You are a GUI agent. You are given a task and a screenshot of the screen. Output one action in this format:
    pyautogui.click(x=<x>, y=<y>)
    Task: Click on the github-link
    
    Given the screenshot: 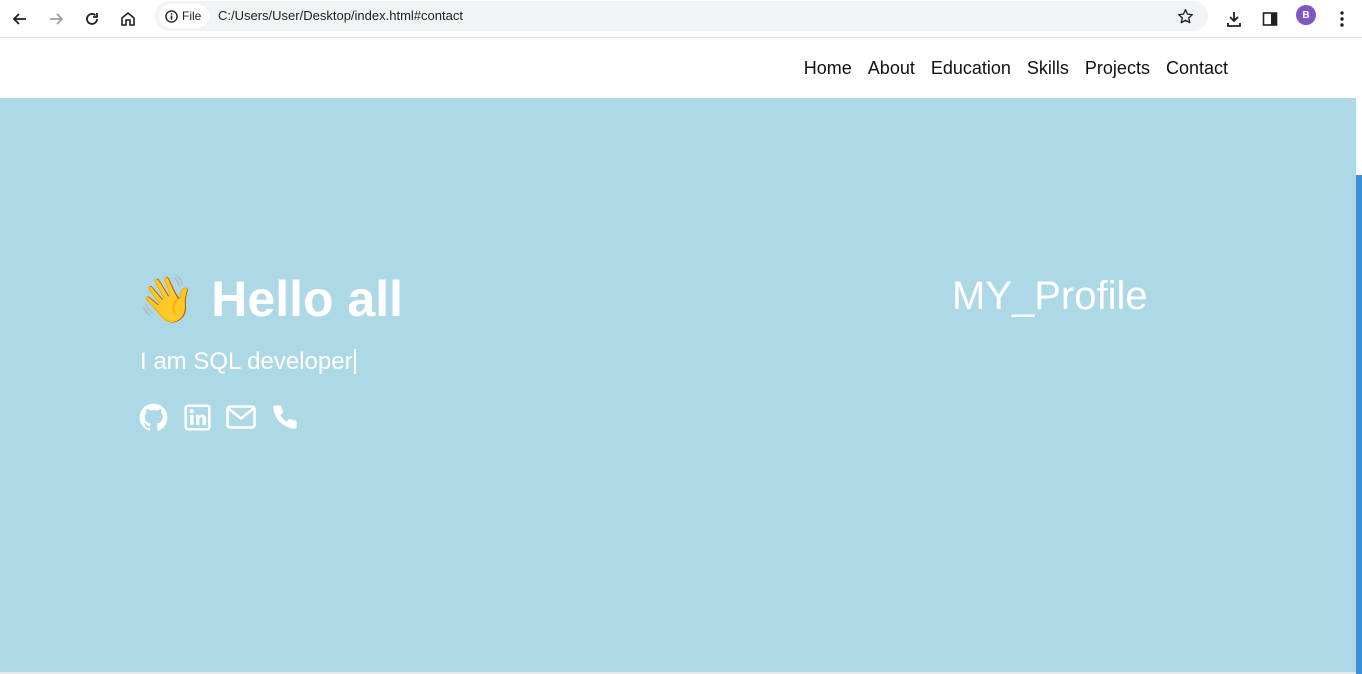 What is the action you would take?
    pyautogui.click(x=153, y=417)
    